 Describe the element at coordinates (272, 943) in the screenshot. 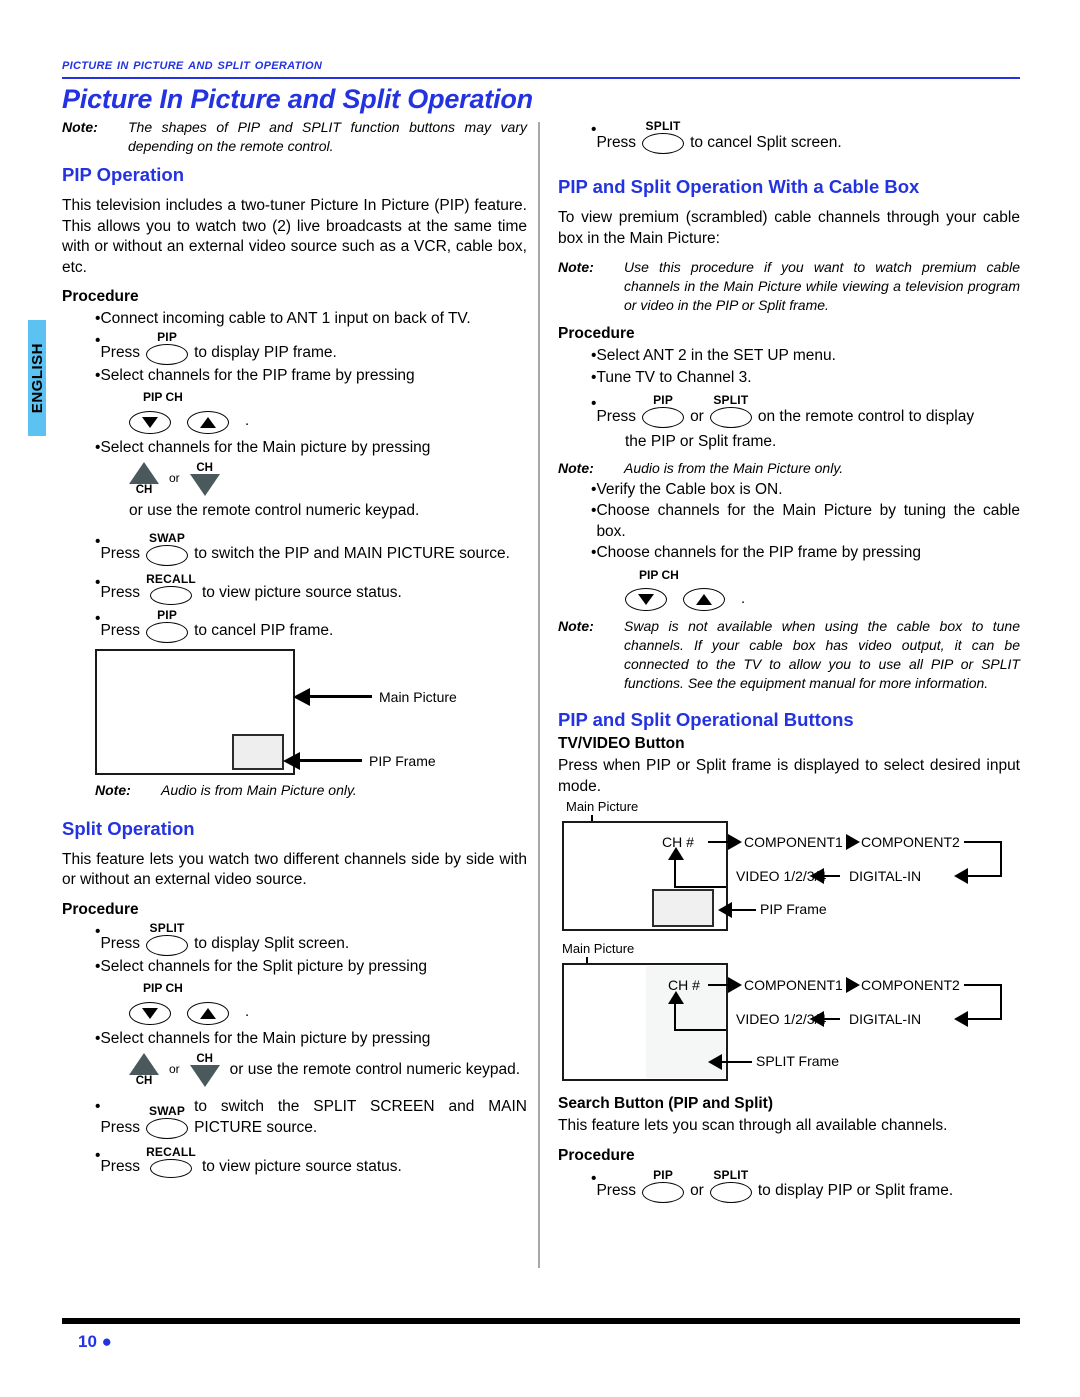

I see `step-text-tail: to display Split screen.` at that location.